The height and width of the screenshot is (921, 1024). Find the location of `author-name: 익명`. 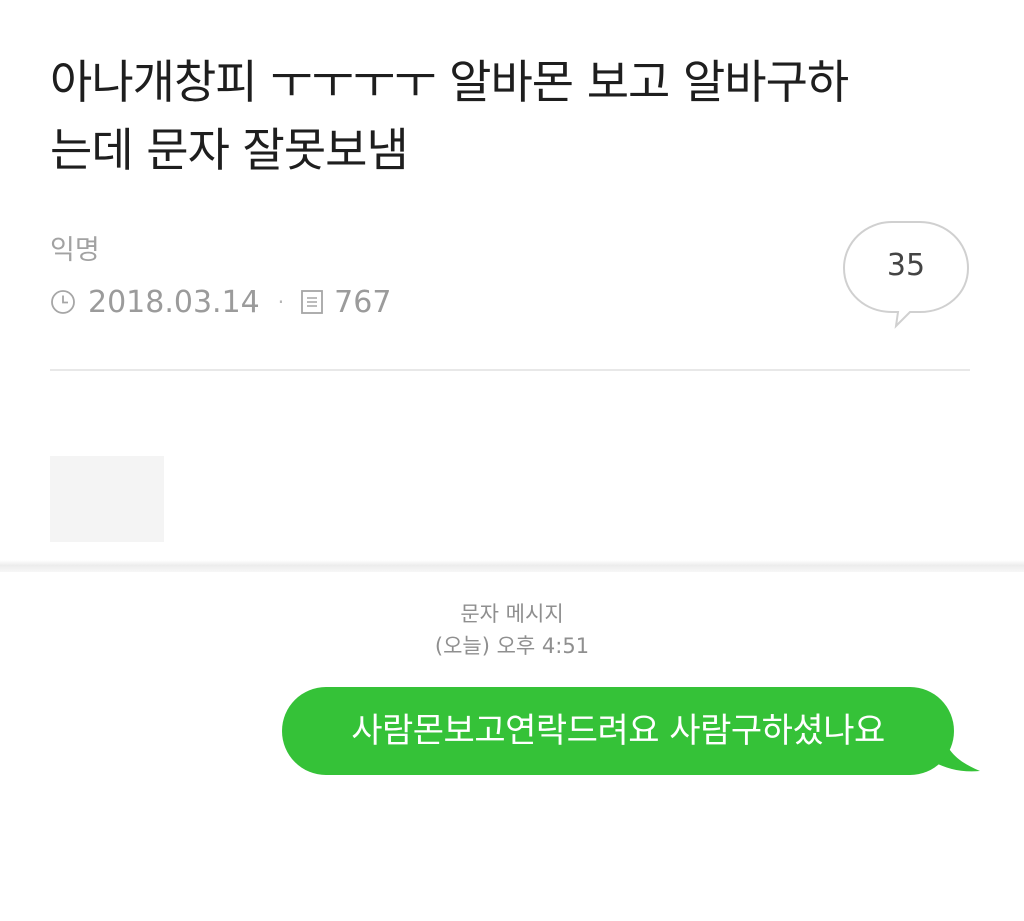

author-name: 익명 is located at coordinates (75, 250).